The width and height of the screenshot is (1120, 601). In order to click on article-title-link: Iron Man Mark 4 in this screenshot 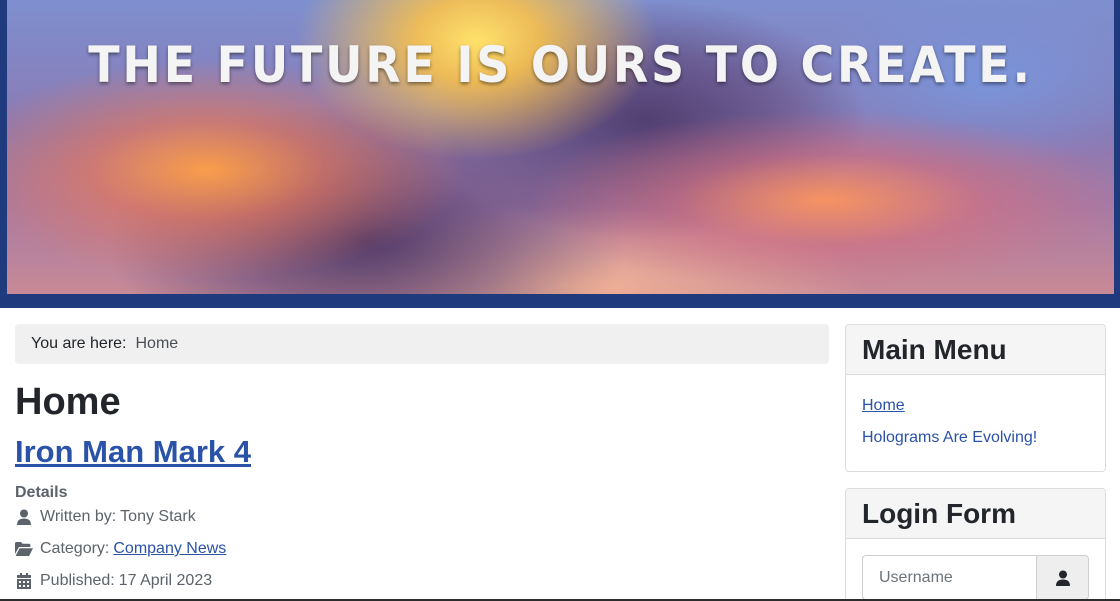, I will do `click(133, 452)`.